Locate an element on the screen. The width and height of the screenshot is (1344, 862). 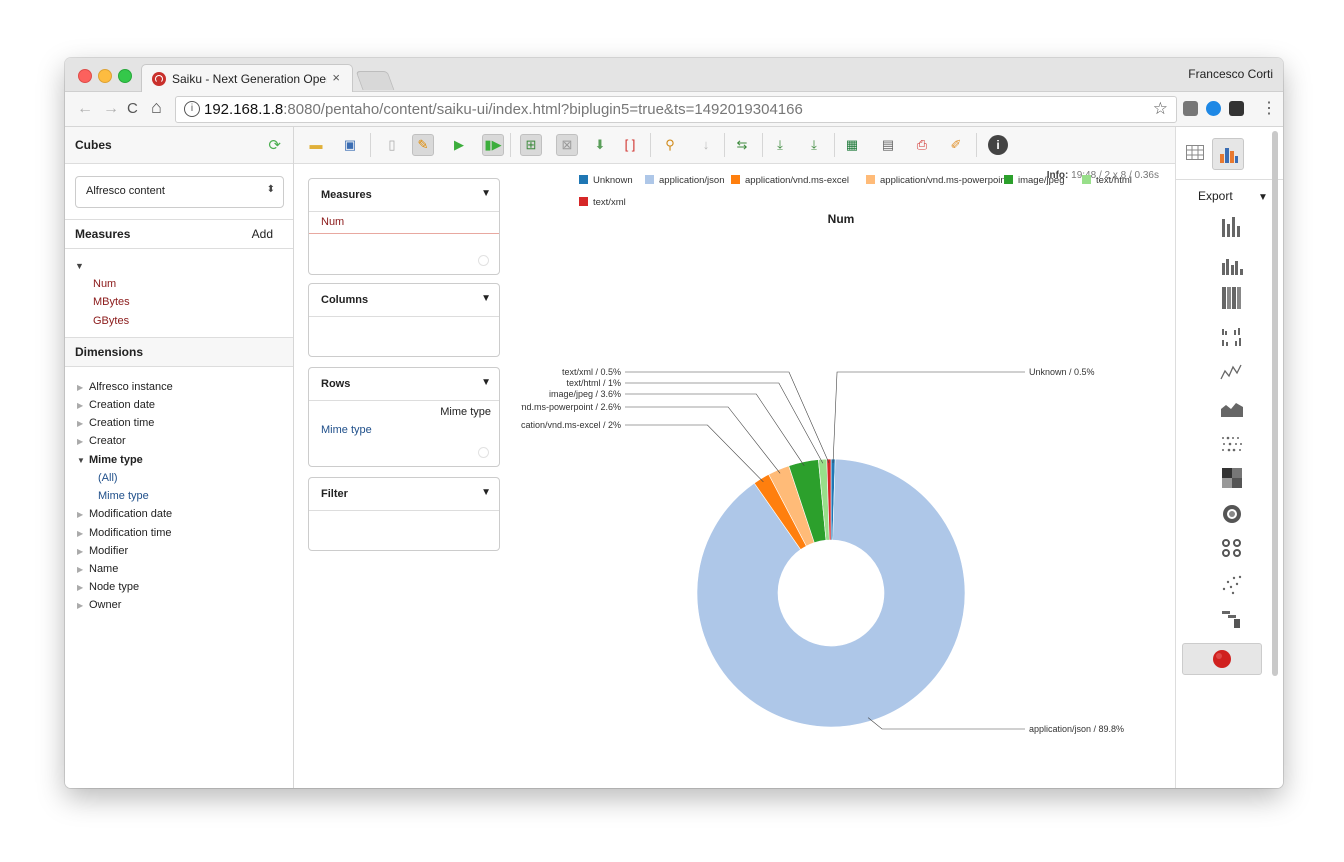
dimension-mime-type: ▼ Mime type is located at coordinates (110, 460).